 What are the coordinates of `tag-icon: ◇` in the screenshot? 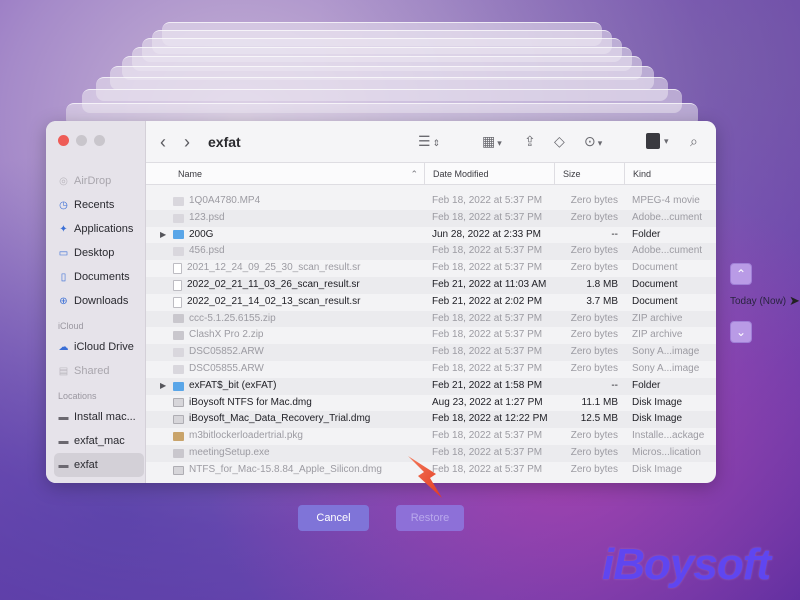 It's located at (559, 141).